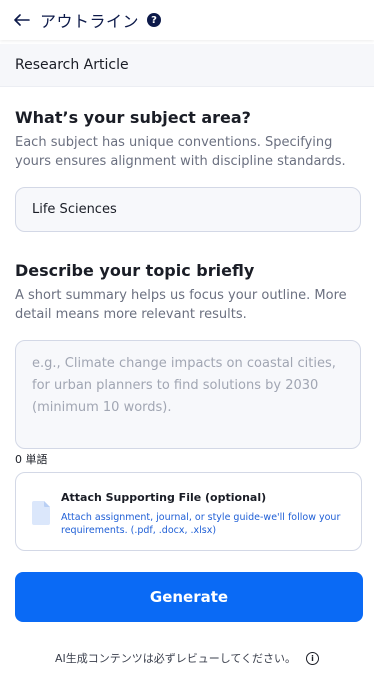 Image resolution: width=374 pixels, height=681 pixels. Describe the element at coordinates (188, 394) in the screenshot. I see `topic-textarea` at that location.